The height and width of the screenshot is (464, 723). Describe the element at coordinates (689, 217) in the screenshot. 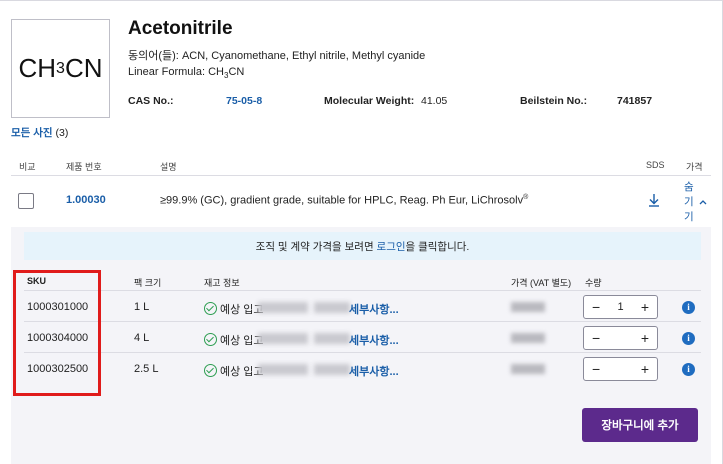

I see `toggle-line-3: 기` at that location.